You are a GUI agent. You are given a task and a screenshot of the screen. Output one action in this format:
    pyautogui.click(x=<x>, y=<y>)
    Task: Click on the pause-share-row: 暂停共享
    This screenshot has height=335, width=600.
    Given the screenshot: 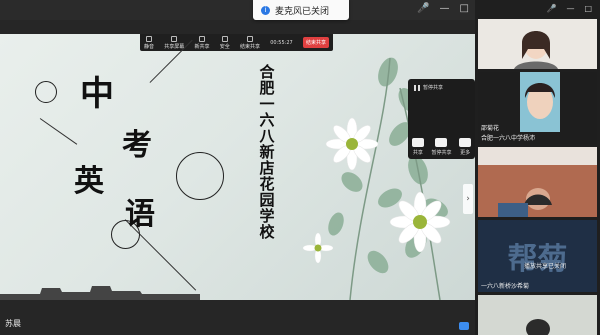 What is the action you would take?
    pyautogui.click(x=428, y=87)
    